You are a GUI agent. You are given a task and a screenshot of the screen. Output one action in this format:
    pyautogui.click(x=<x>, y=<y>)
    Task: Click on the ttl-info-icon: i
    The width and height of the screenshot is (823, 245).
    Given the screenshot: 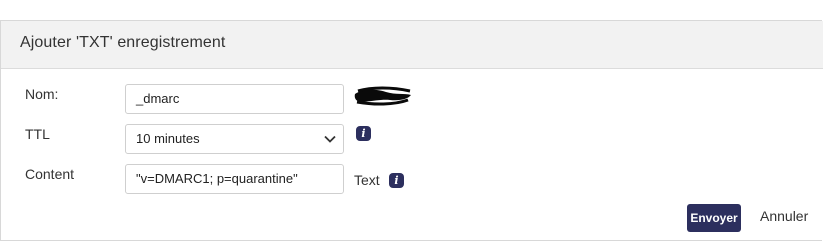 What is the action you would take?
    pyautogui.click(x=363, y=133)
    